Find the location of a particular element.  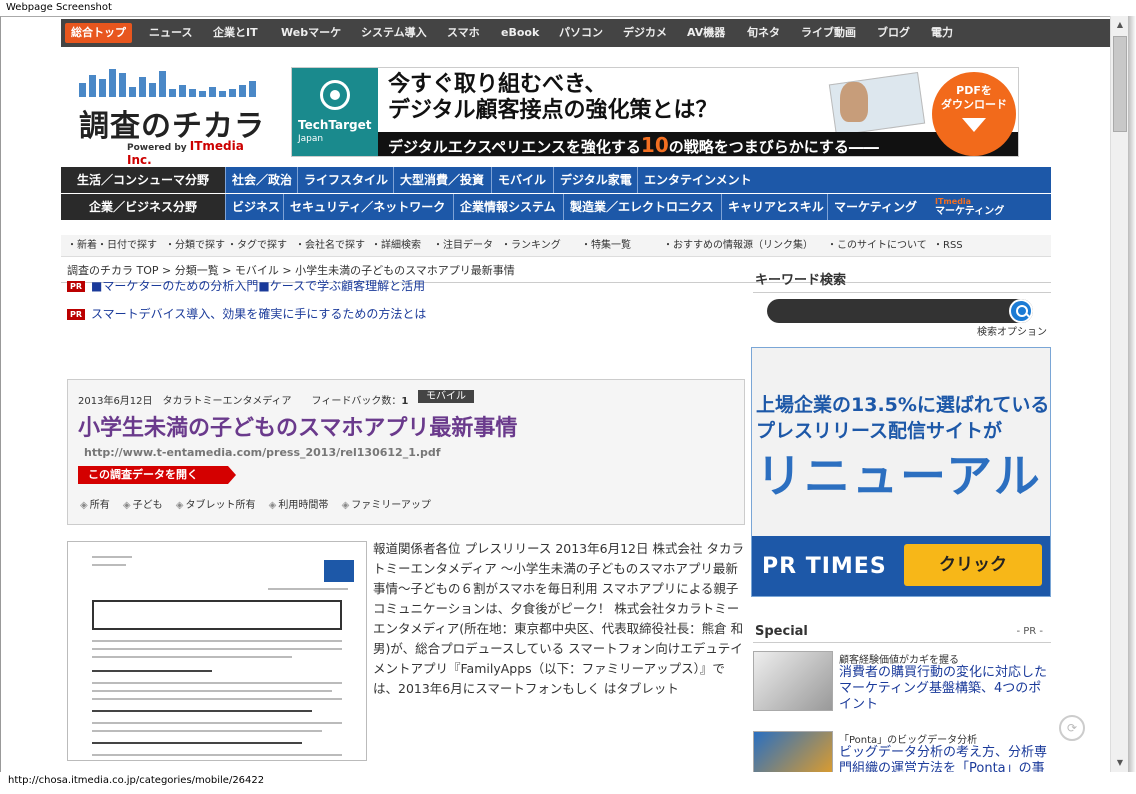

category-lifestyle: ライフスタイル is located at coordinates (345, 180).